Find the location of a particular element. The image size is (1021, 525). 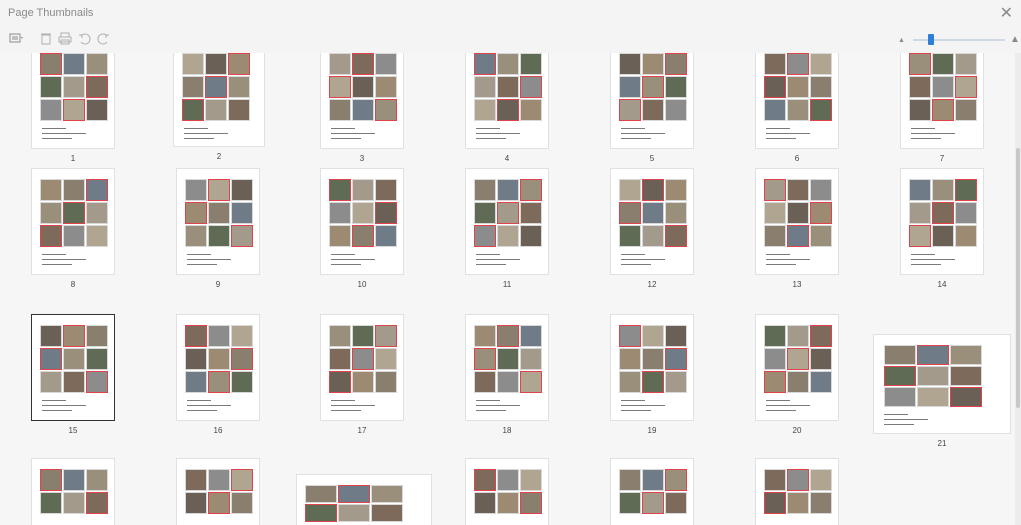

scrollbar-thumb is located at coordinates (1018, 278).